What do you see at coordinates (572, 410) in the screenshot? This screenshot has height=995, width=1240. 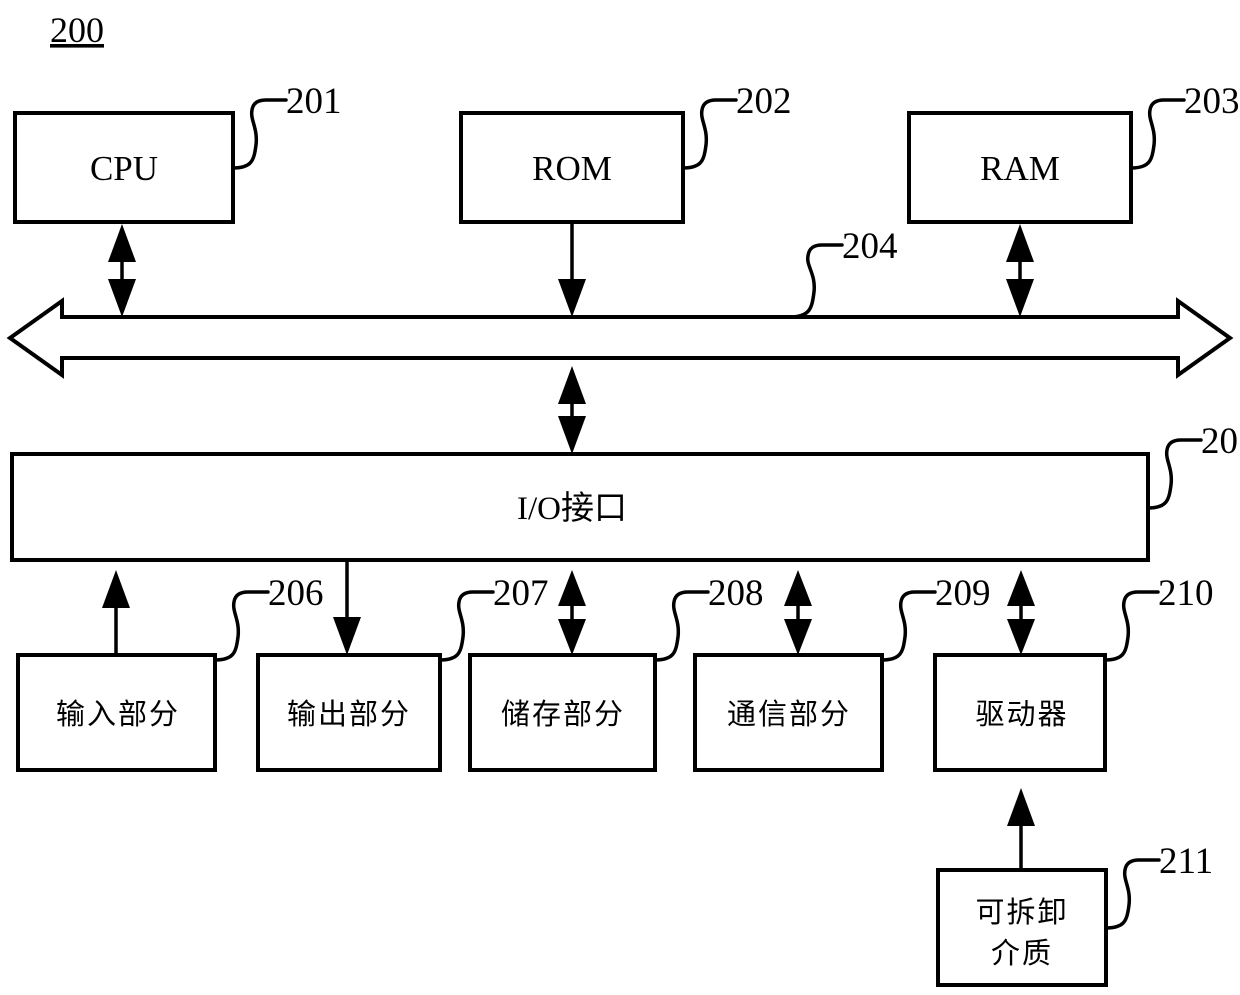 I see `arrow-bus-io` at bounding box center [572, 410].